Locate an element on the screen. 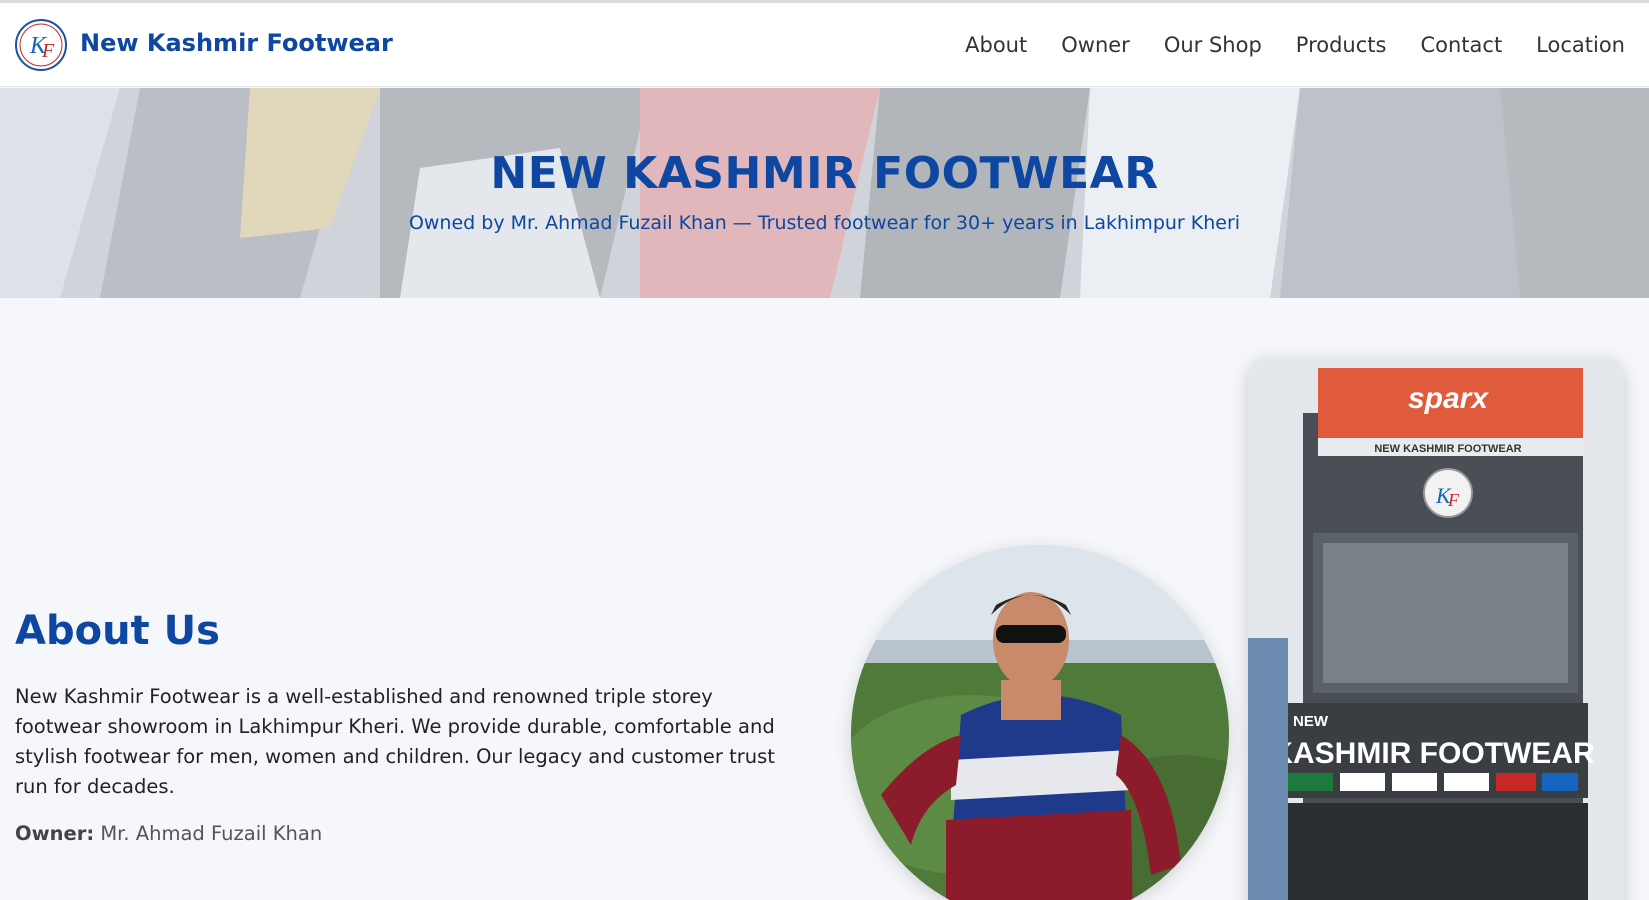 Image resolution: width=1649 pixels, height=900 pixels. owner-line: Owner: Mr. Ahmad Fuzail Khan is located at coordinates (168, 833).